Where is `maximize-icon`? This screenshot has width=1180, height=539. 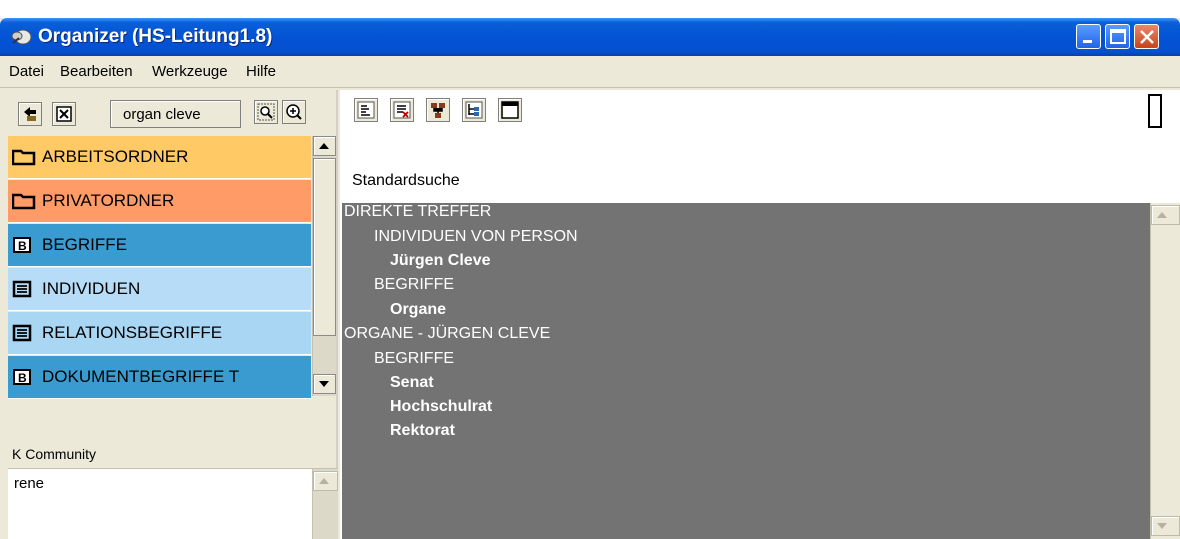 maximize-icon is located at coordinates (1118, 36).